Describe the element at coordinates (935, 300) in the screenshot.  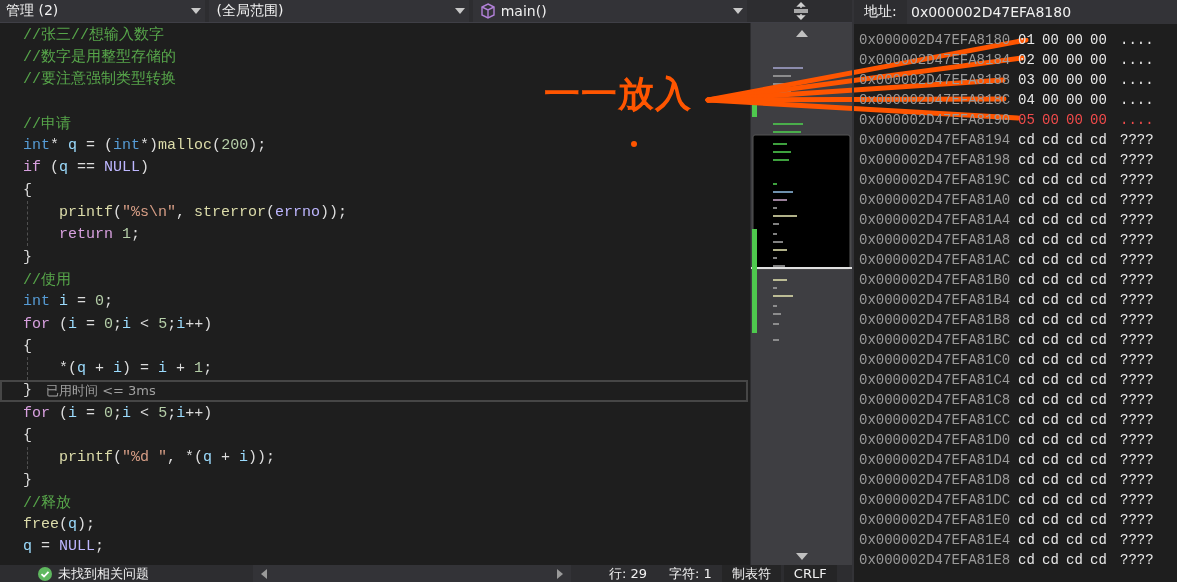
I see `memory-address: 0x000002D47EFA81B4` at that location.